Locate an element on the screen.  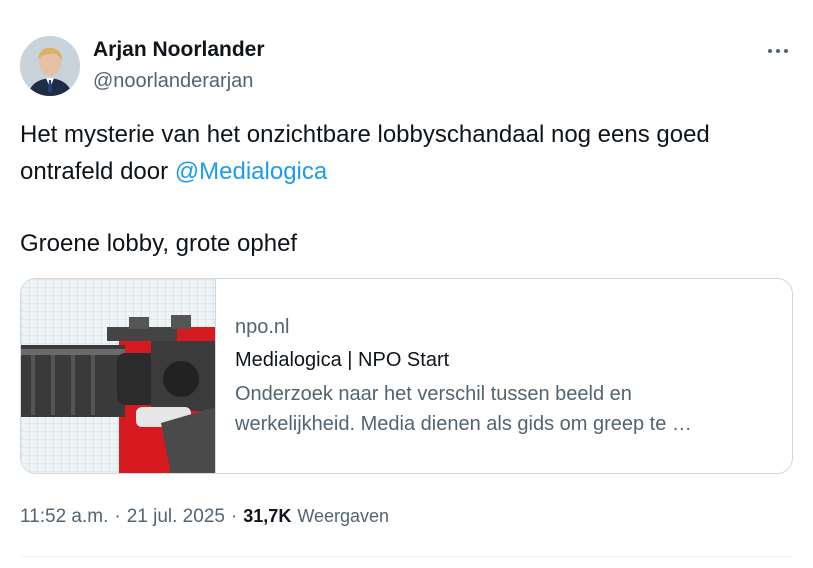
avatar is located at coordinates (50, 66).